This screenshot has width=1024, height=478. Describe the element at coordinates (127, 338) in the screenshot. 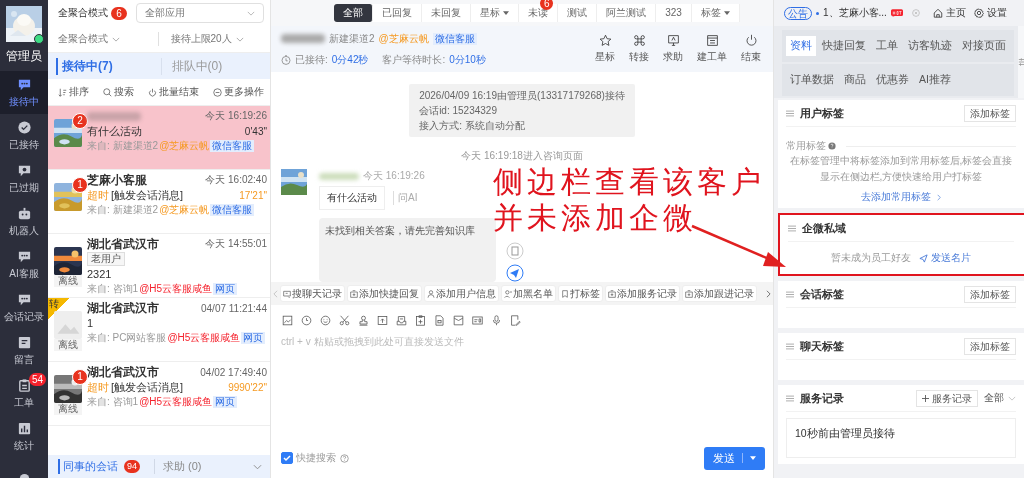

I see `source-label: 来自: PC网站客服` at that location.